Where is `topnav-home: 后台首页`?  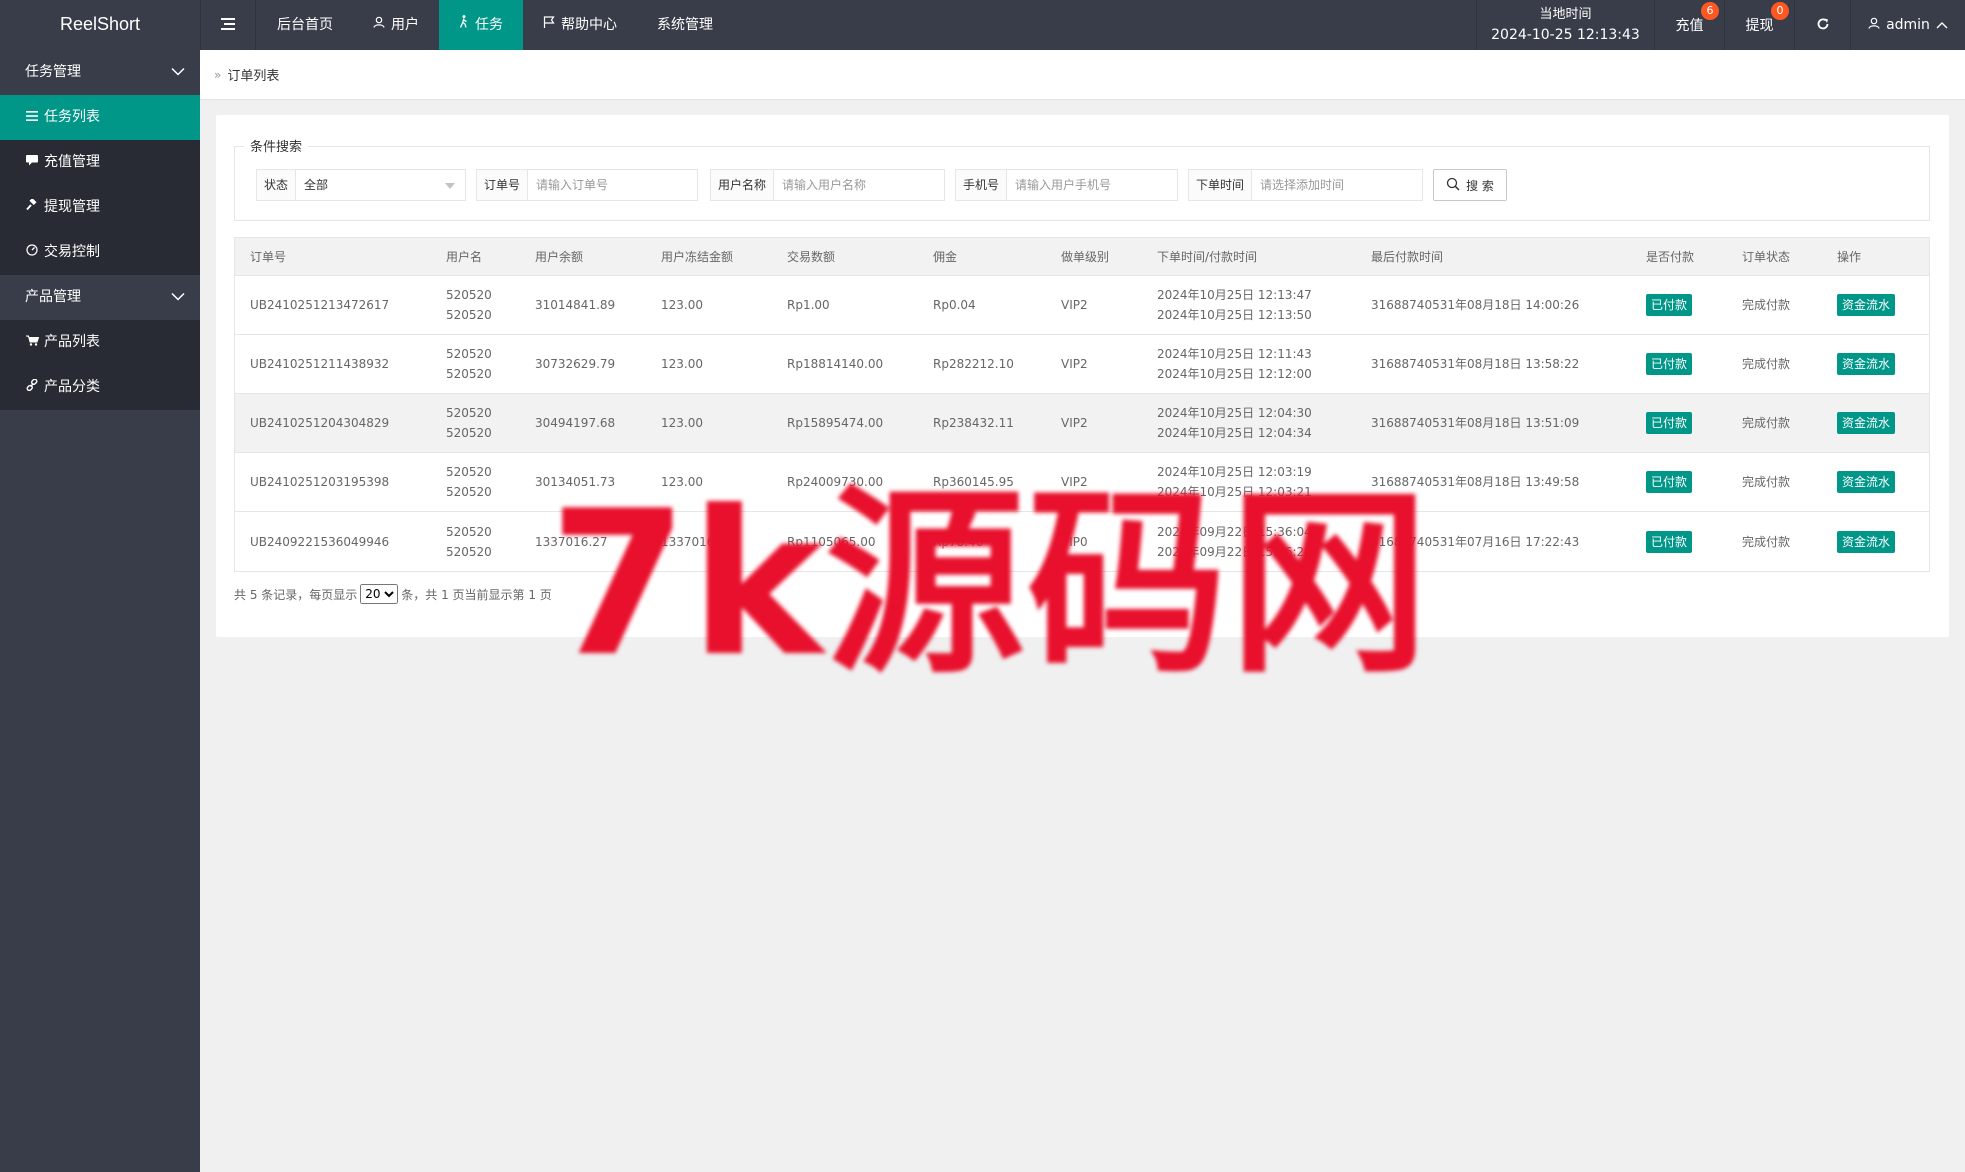
topnav-home: 后台首页 is located at coordinates (305, 25).